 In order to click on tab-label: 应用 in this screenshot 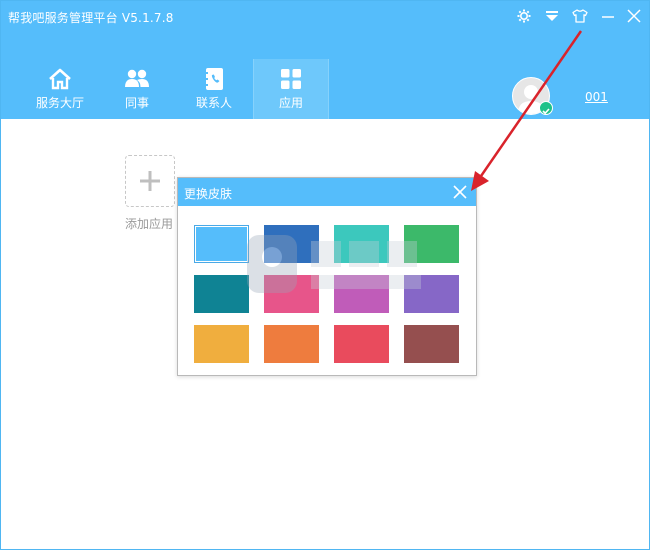, I will do `click(290, 103)`.